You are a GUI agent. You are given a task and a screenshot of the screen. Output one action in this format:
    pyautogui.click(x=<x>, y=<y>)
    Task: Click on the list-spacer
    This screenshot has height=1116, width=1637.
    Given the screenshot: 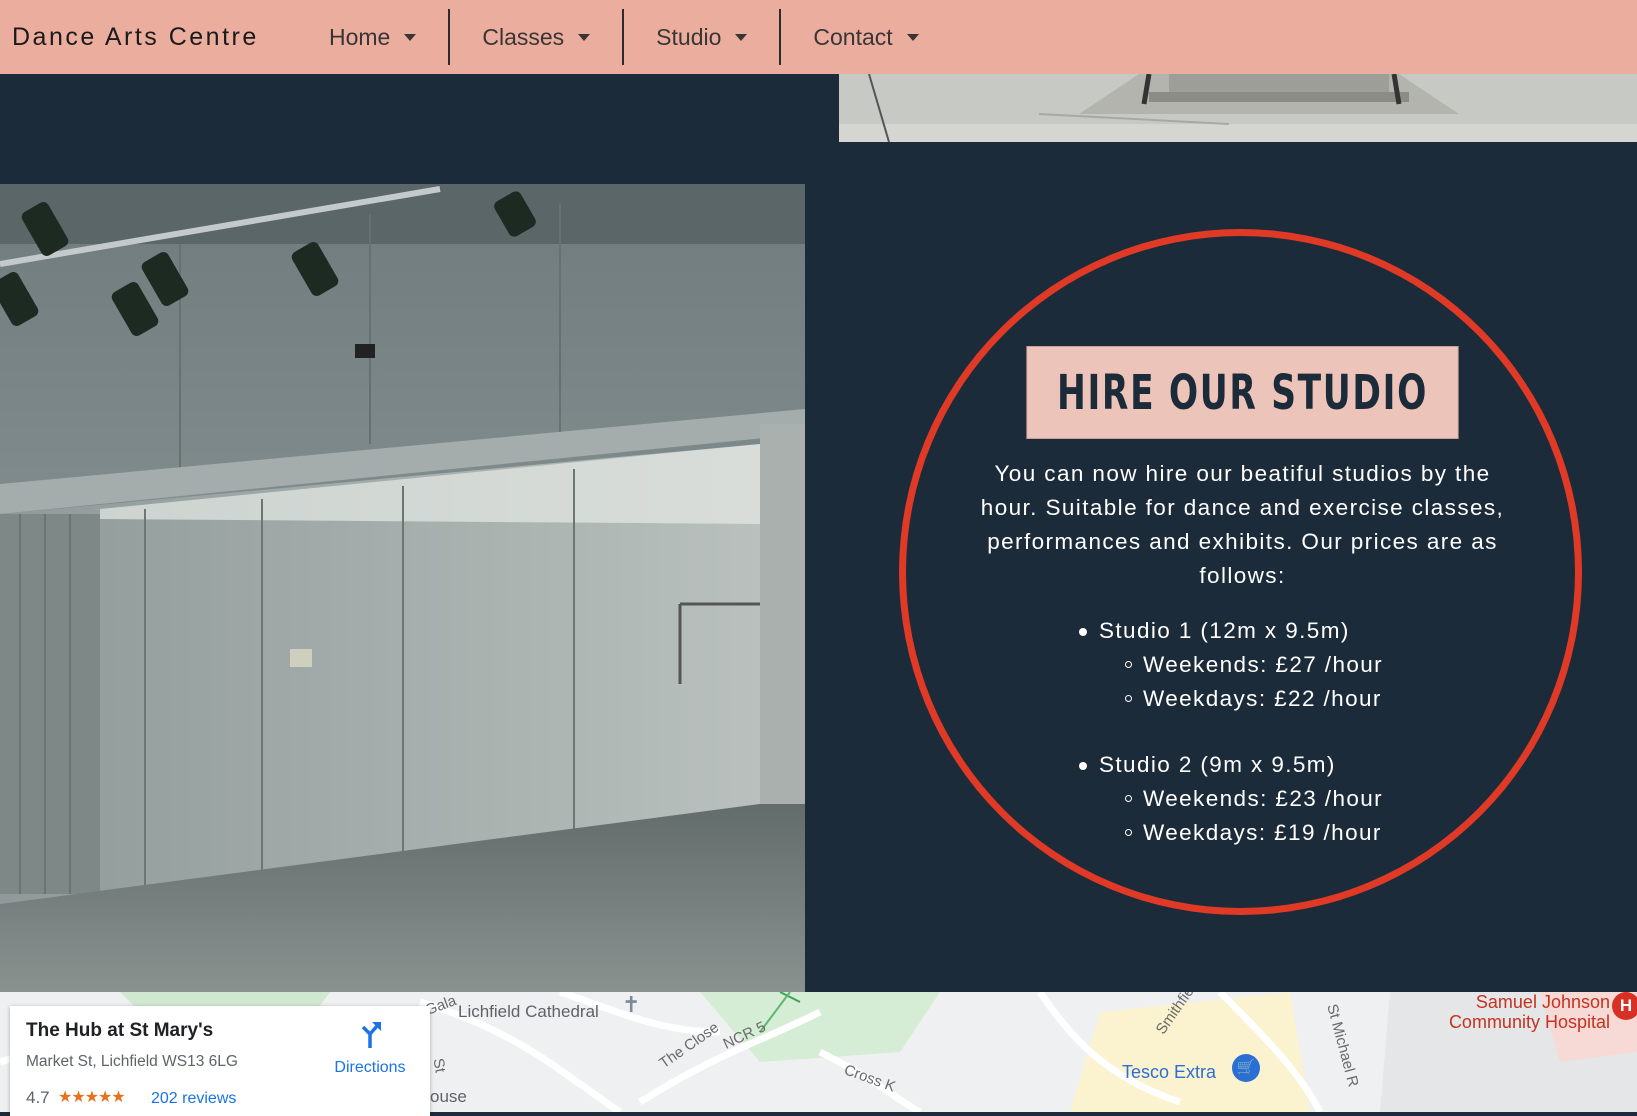 What is the action you would take?
    pyautogui.click(x=1229, y=732)
    